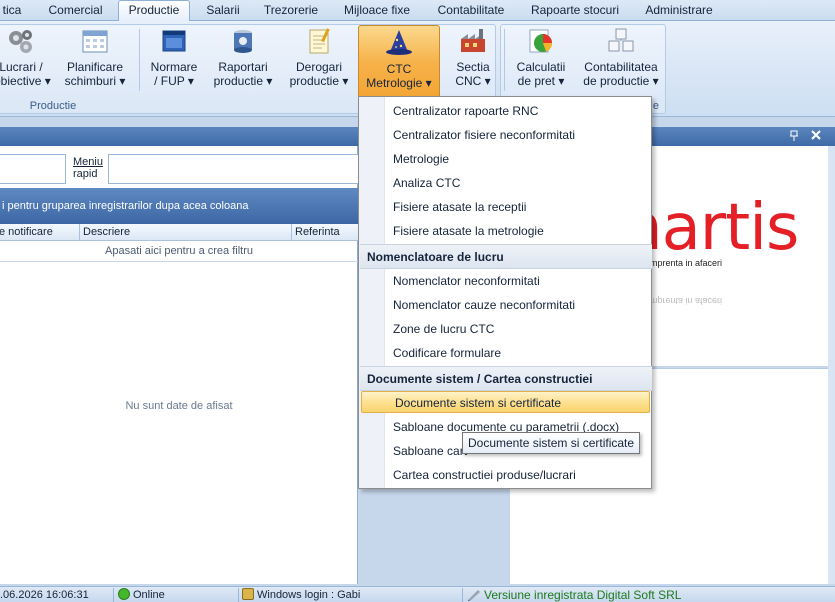 Image resolution: width=835 pixels, height=602 pixels. What do you see at coordinates (583, 595) in the screenshot?
I see `status-version-label: Versiune inregistrata Digital Soft SRL` at bounding box center [583, 595].